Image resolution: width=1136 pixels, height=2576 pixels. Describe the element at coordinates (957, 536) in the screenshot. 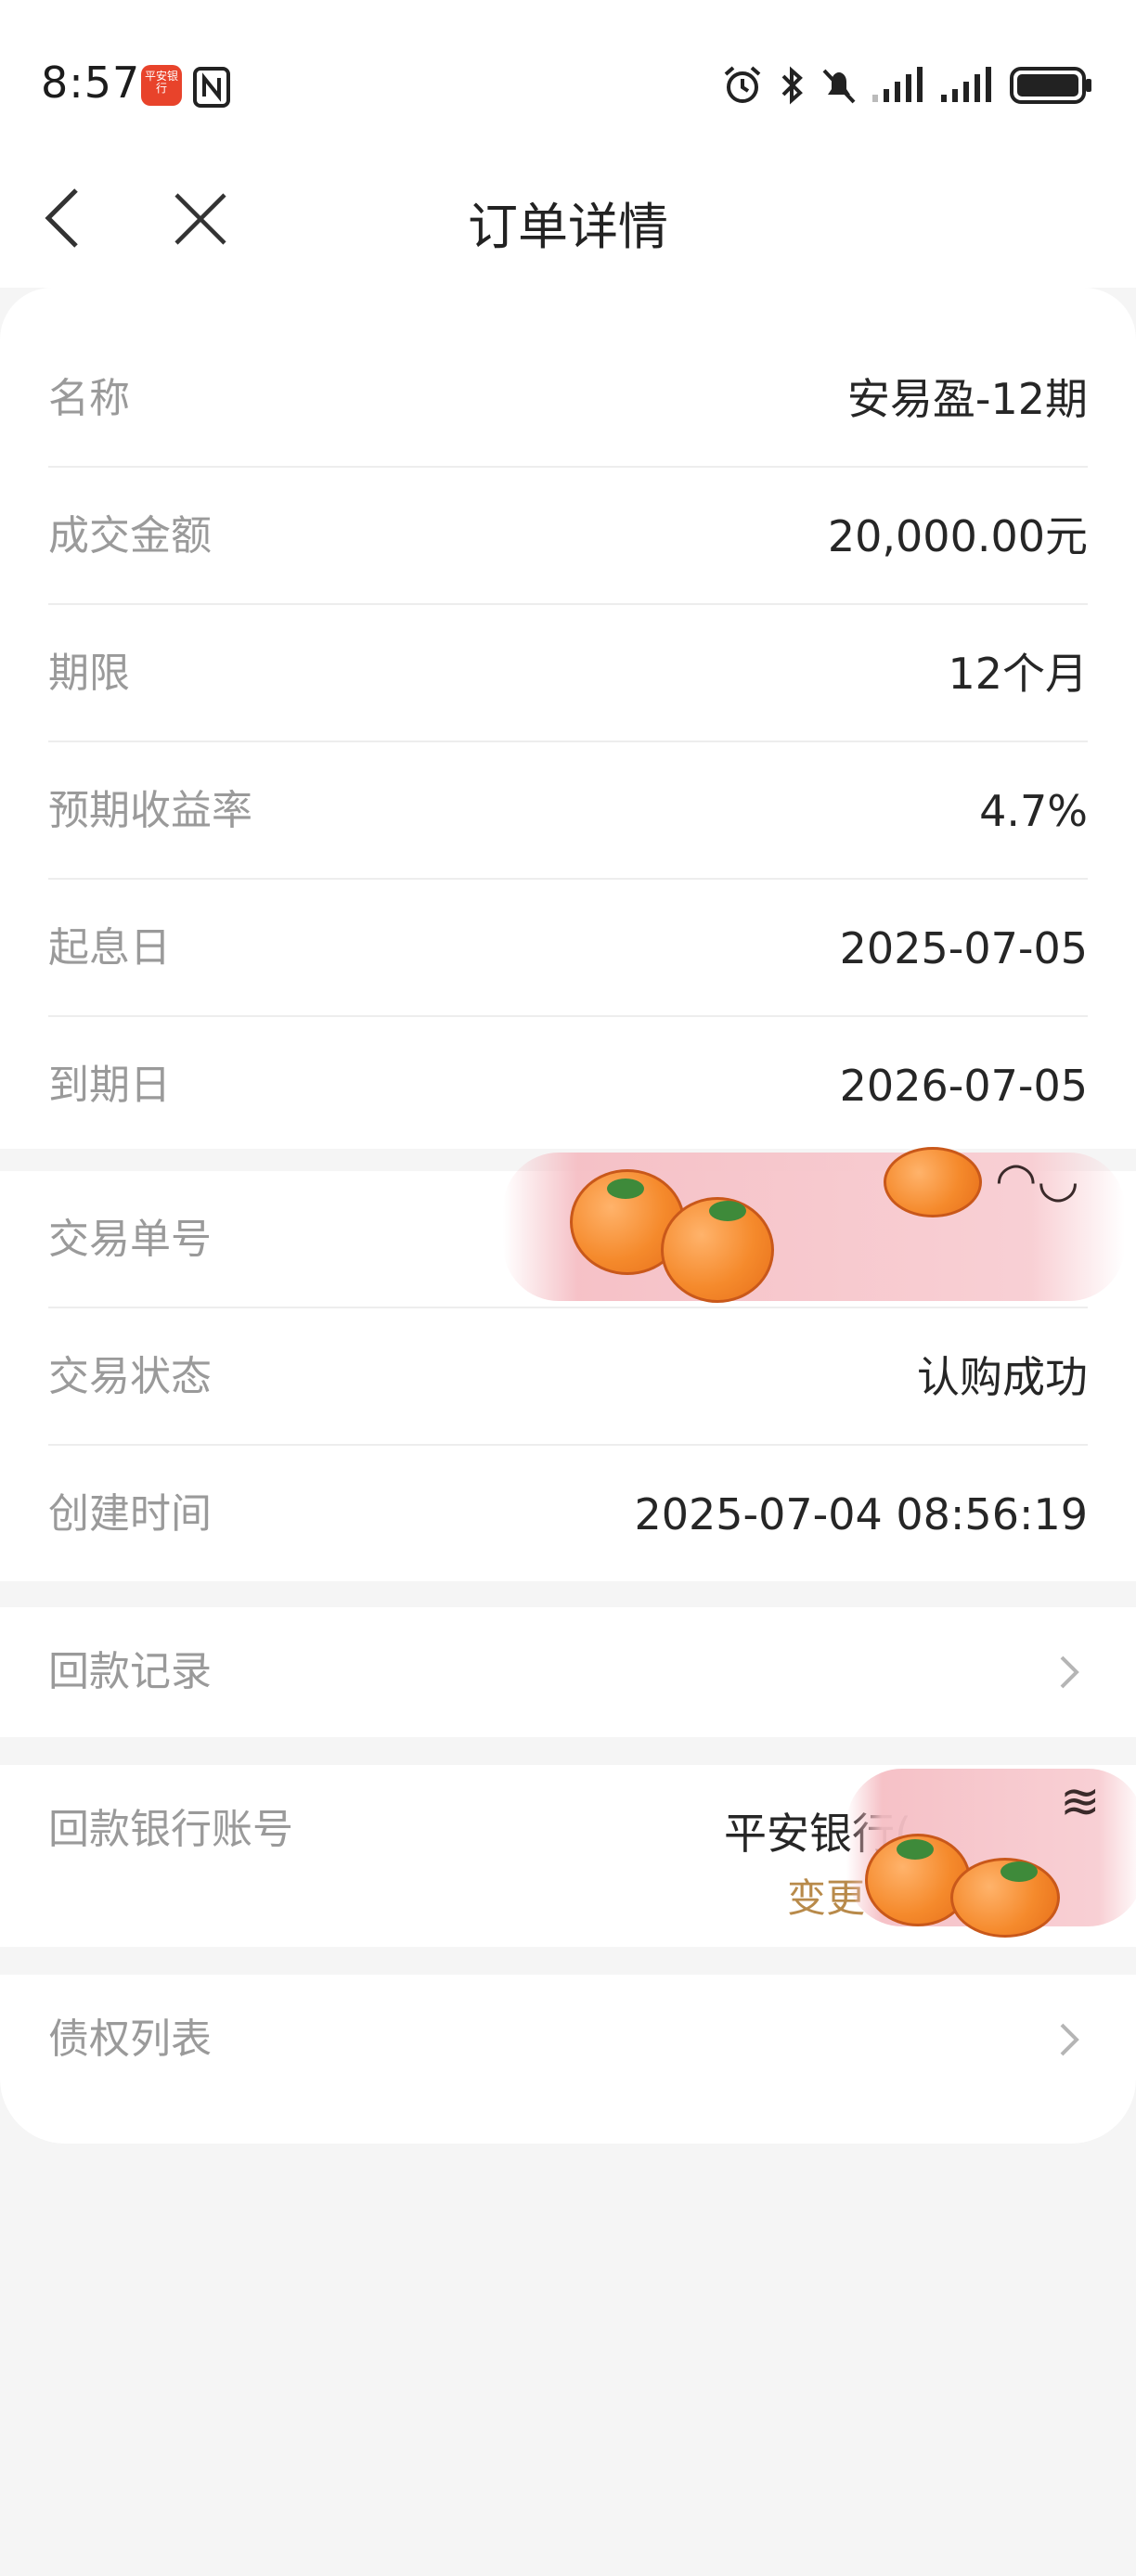

I see `row-value: 20,000.00元` at that location.